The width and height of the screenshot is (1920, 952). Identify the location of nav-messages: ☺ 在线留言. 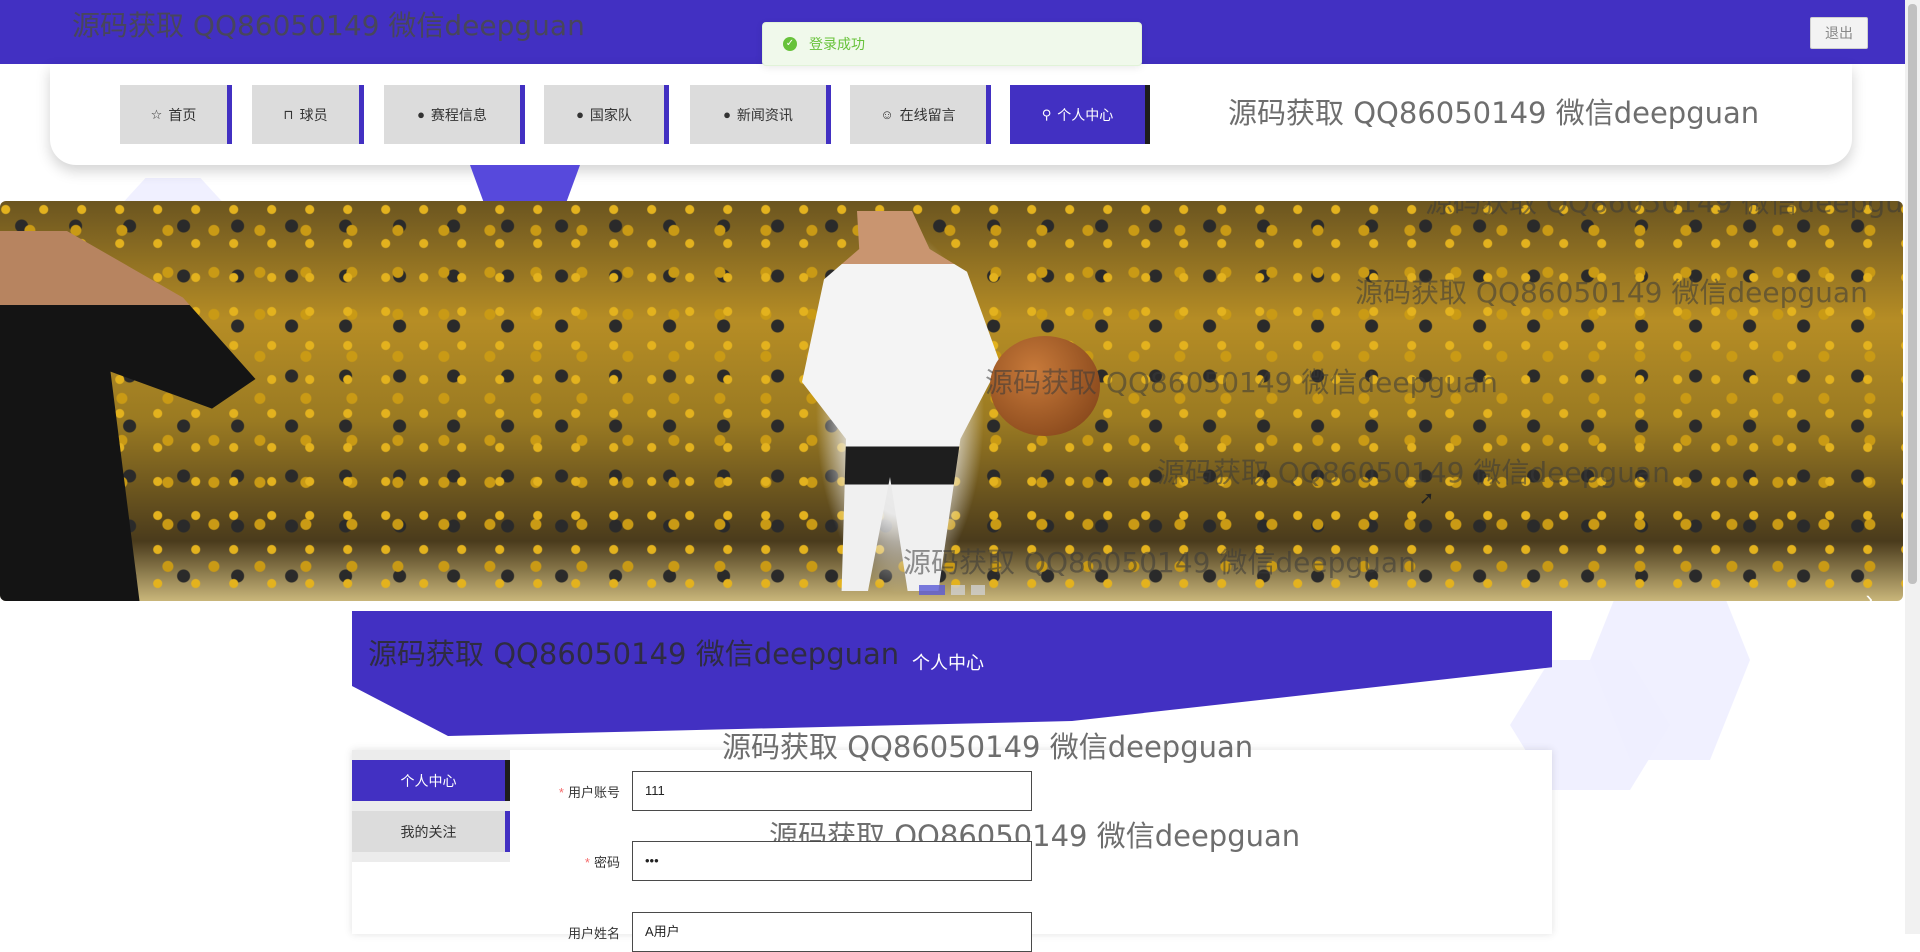
(920, 114).